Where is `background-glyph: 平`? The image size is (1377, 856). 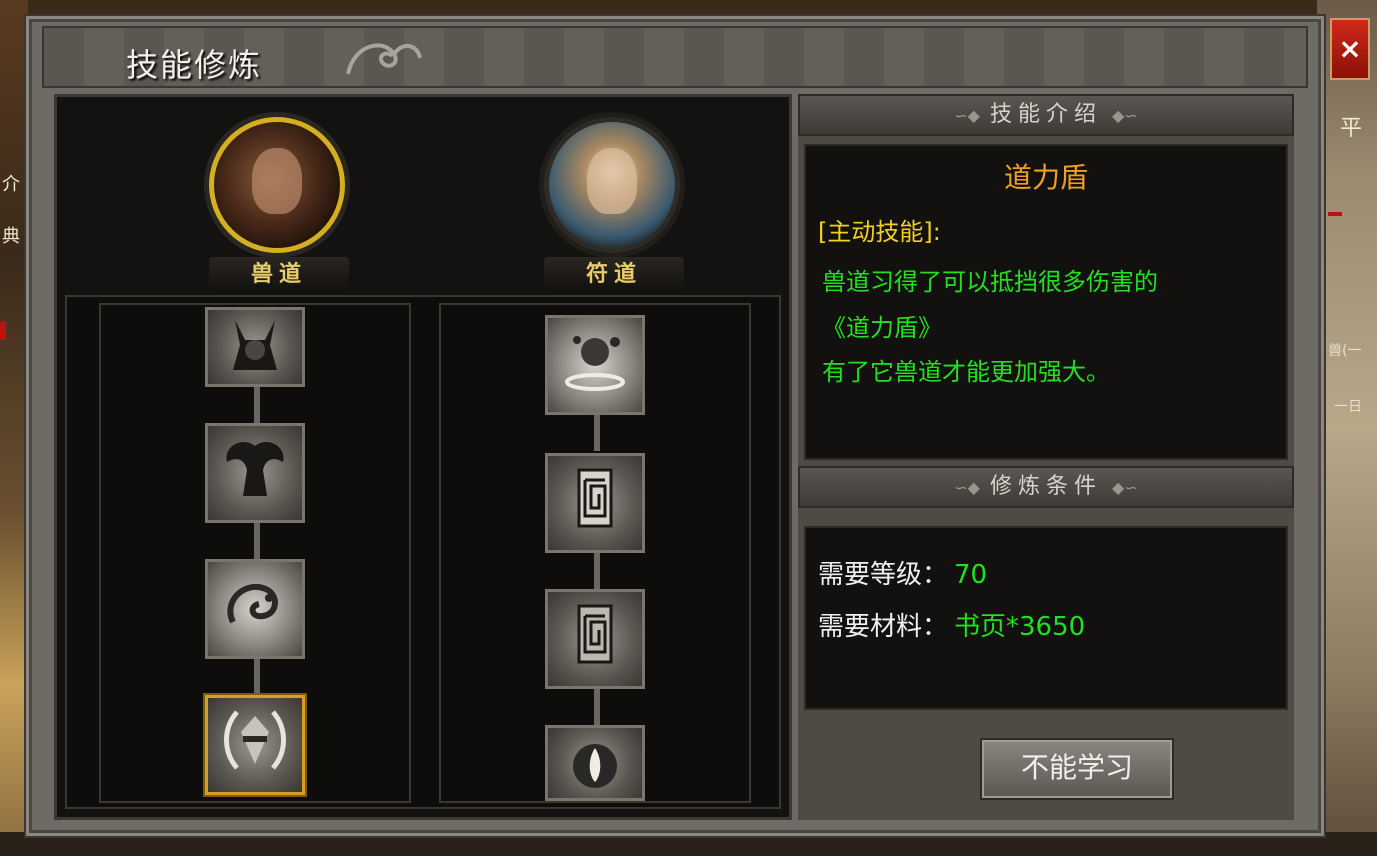 background-glyph: 平 is located at coordinates (1351, 128).